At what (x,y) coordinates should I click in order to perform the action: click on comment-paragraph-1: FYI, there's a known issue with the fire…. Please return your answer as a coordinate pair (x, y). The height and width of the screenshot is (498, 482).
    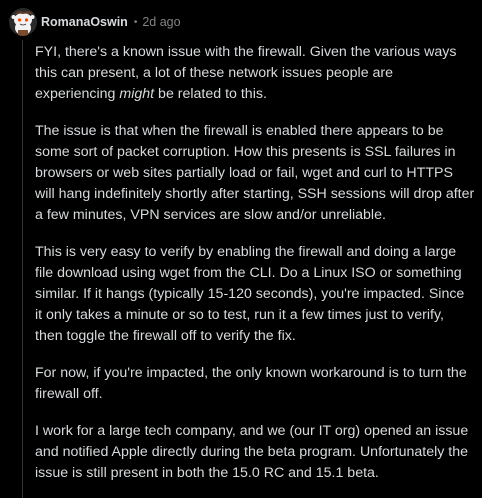
    Looking at the image, I should click on (255, 73).